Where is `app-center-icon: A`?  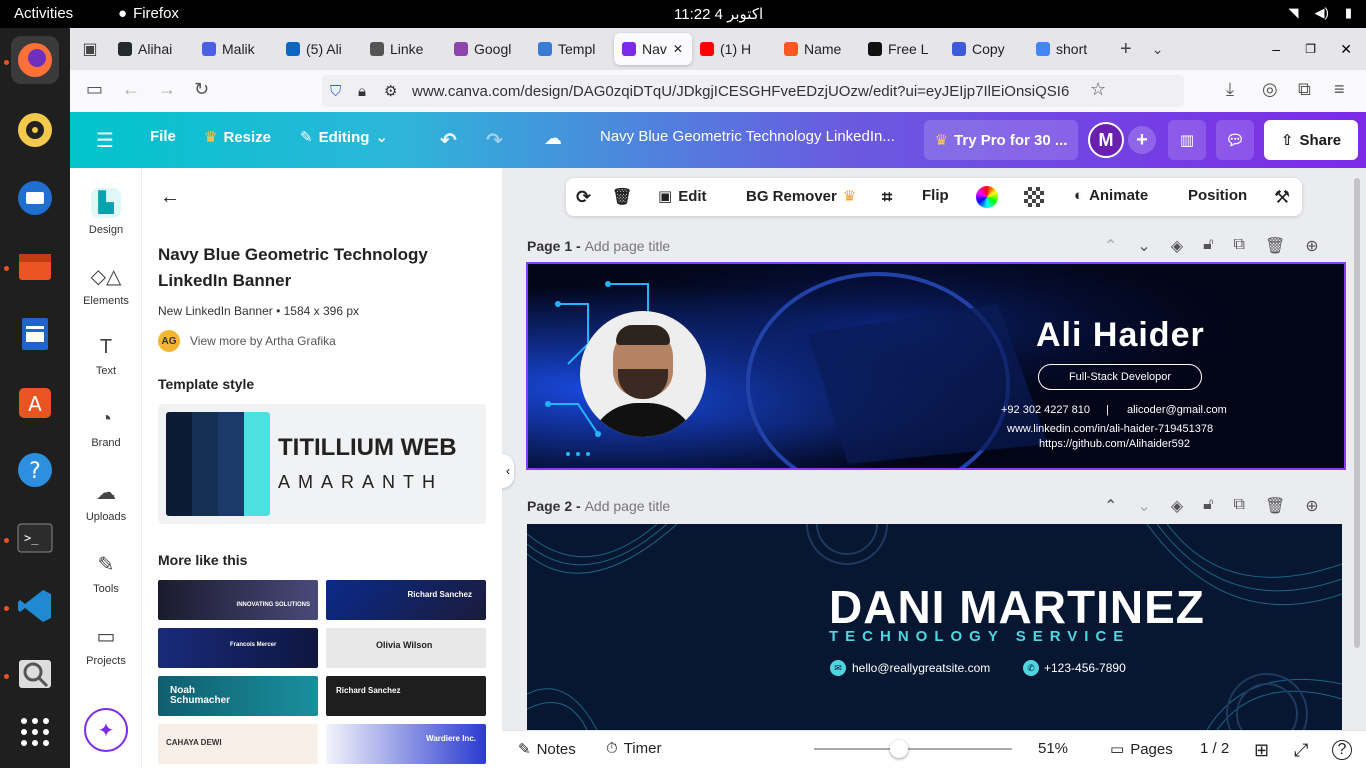 app-center-icon: A is located at coordinates (35, 402).